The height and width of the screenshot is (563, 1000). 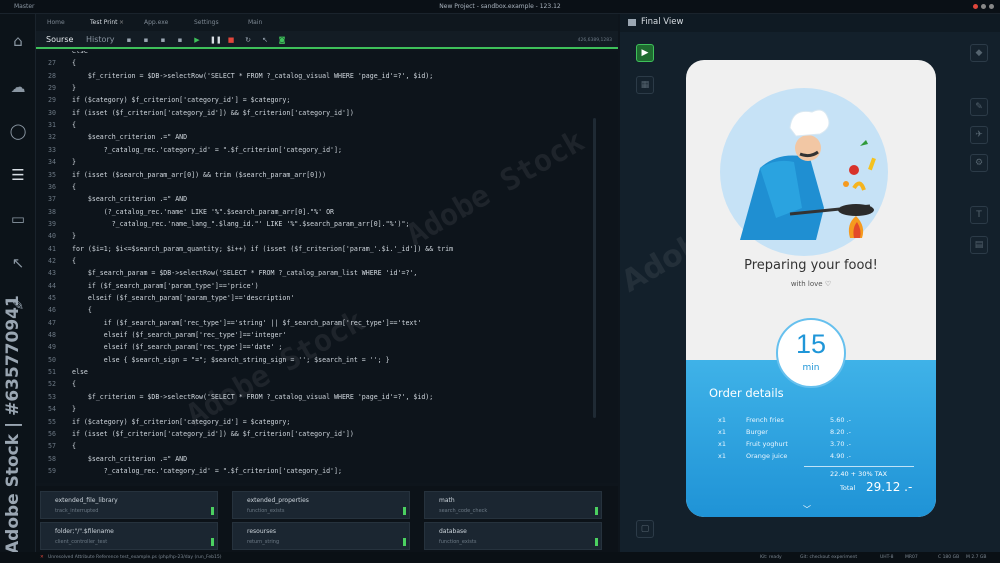 What do you see at coordinates (129, 505) in the screenshot?
I see `panel-card: extended_file_library track_interrupted` at bounding box center [129, 505].